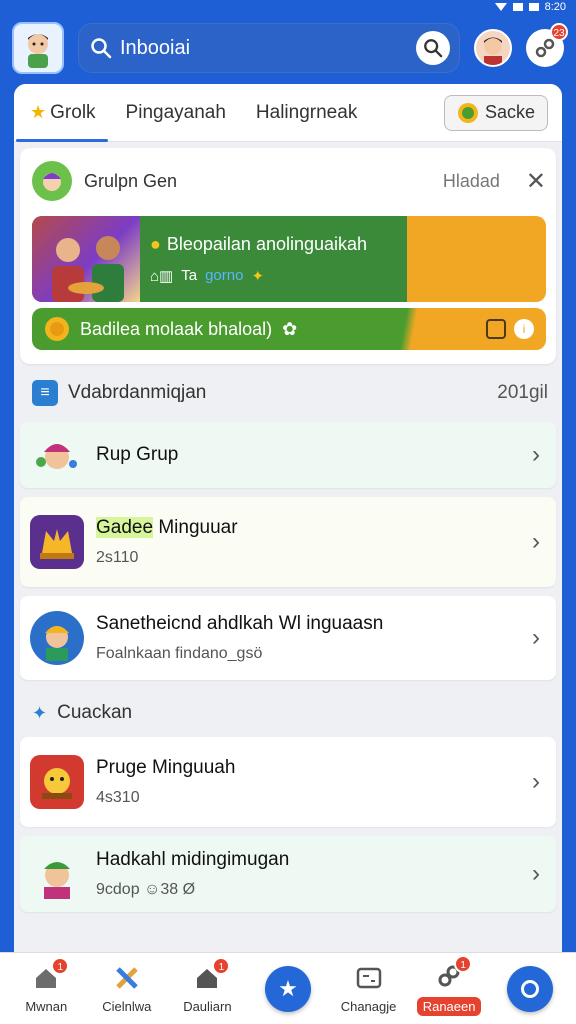 This screenshot has height=1024, width=576. Describe the element at coordinates (496, 329) in the screenshot. I see `square-icon` at that location.